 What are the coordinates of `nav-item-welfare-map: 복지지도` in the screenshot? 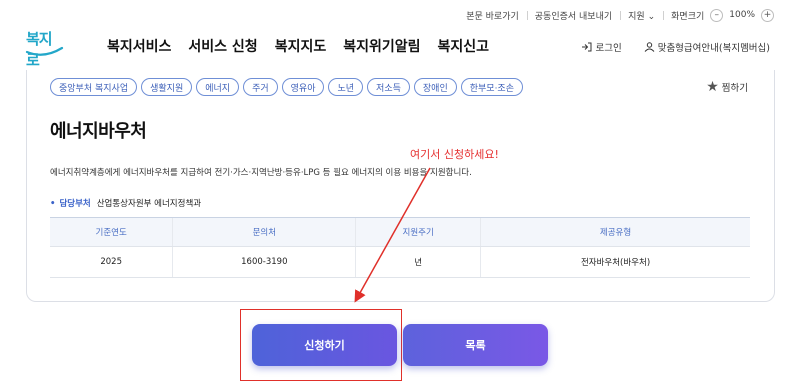 It's located at (301, 46).